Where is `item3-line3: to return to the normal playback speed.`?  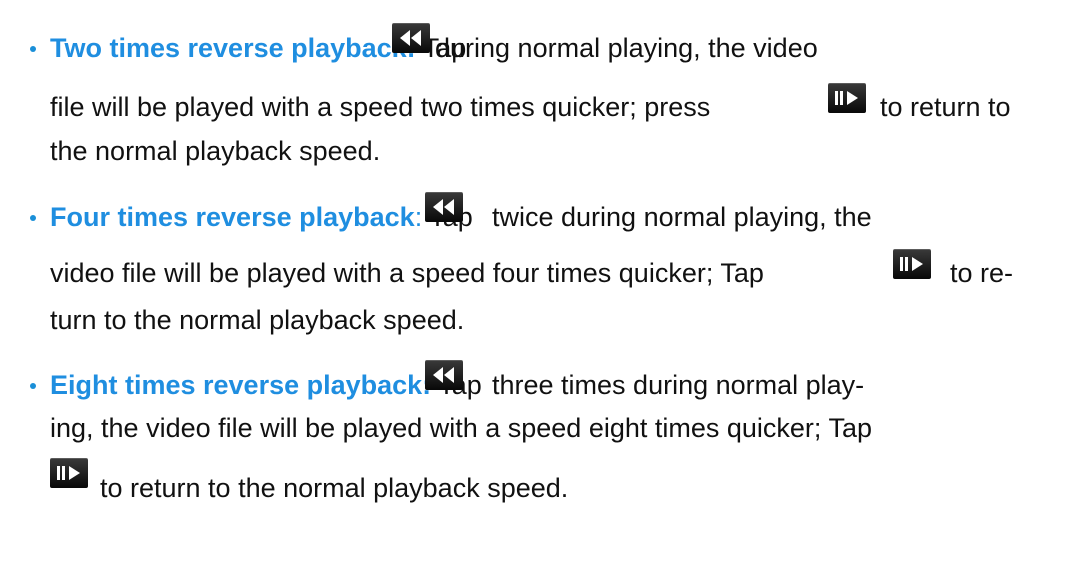 item3-line3: to return to the normal playback speed. is located at coordinates (334, 488).